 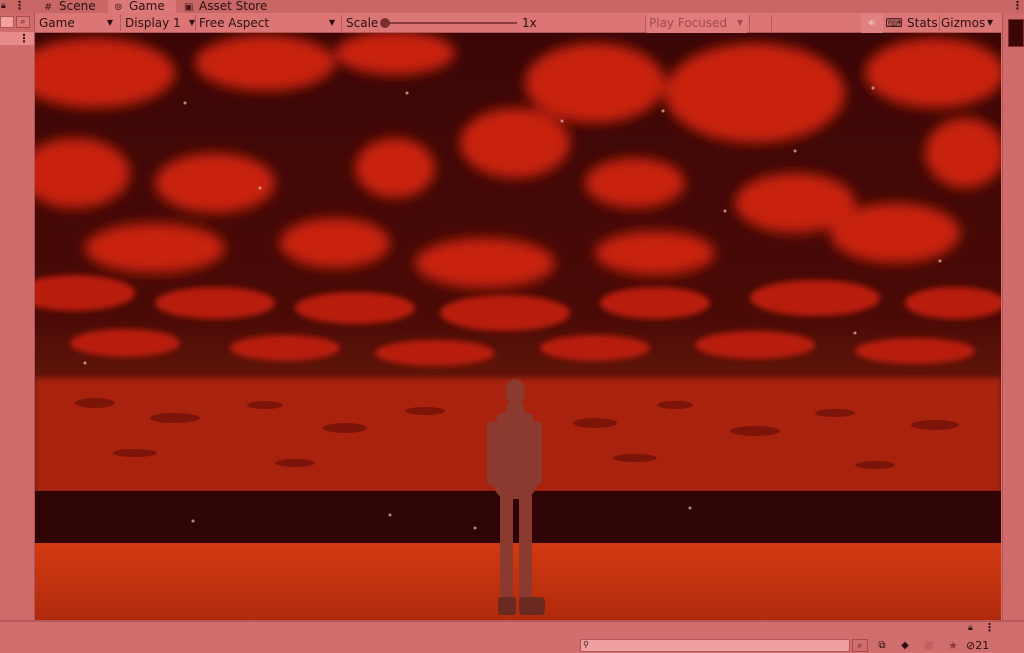 I want to click on display-dropdown: Display 1 ▼, so click(x=161, y=23).